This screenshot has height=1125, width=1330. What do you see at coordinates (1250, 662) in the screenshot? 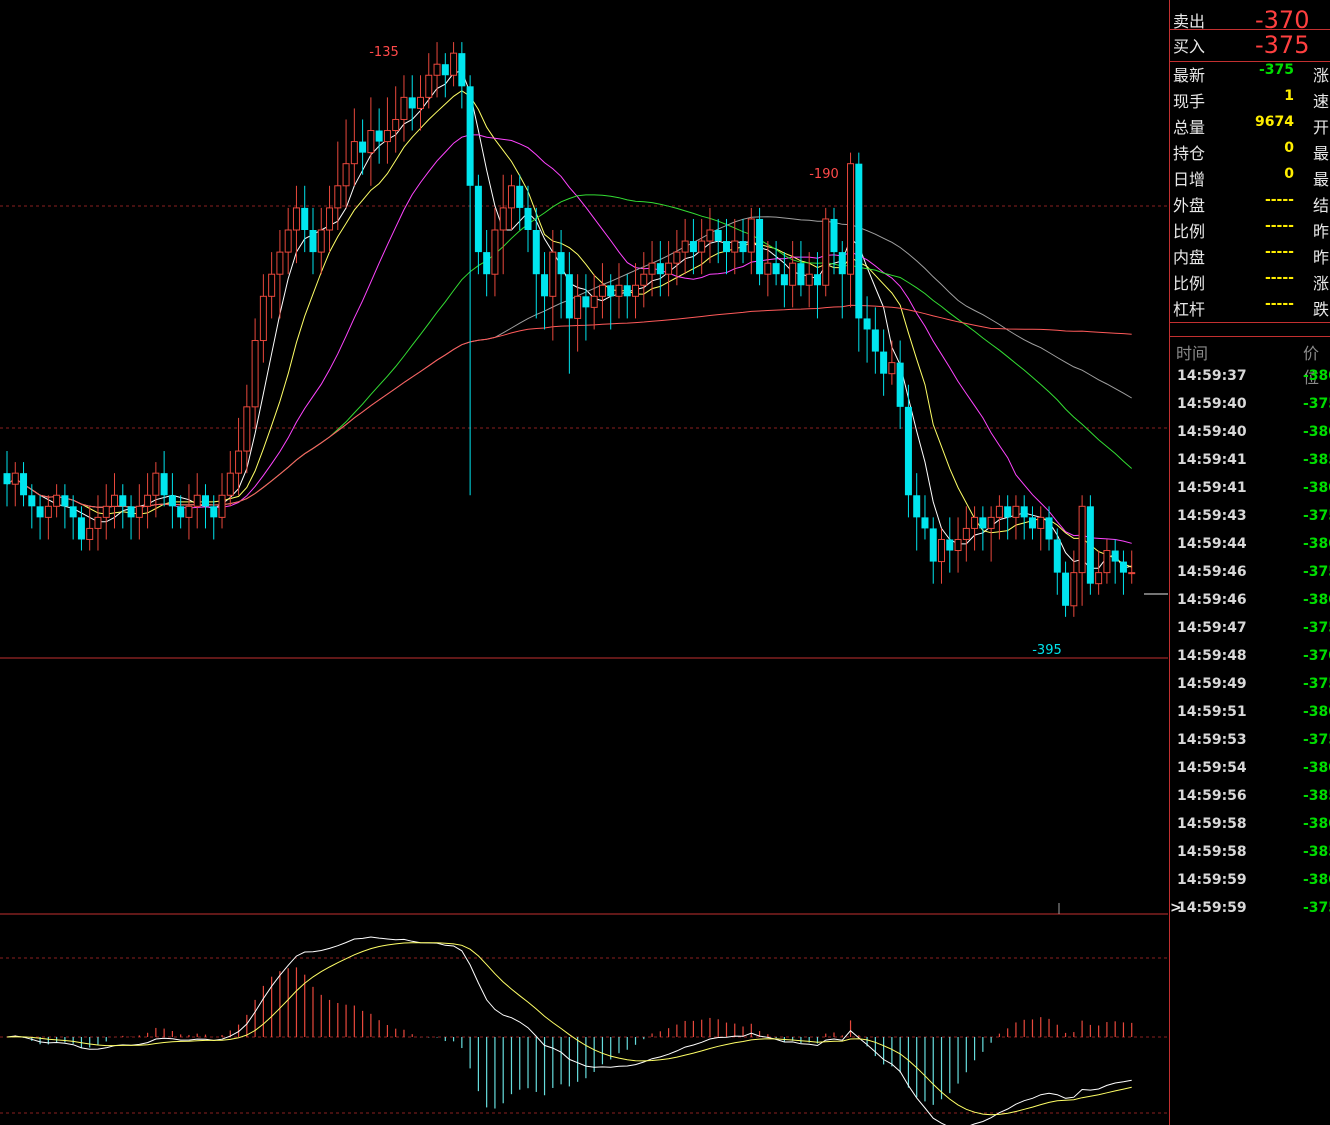
I see `tick-row: 14:59:48 -370` at bounding box center [1250, 662].